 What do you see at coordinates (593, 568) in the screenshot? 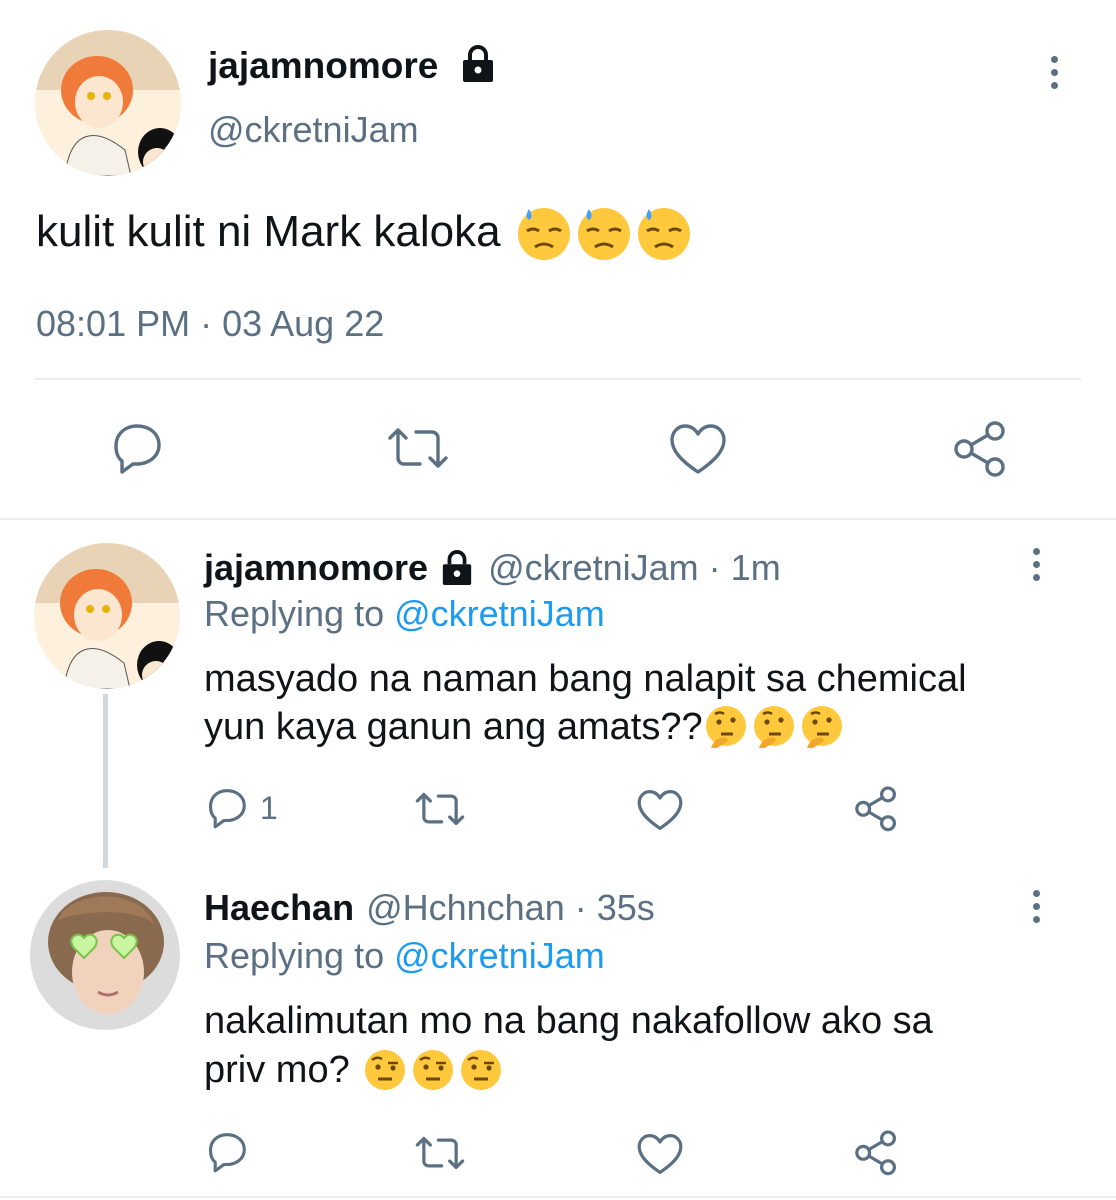
I see `reply1-handle: @ckretniJam` at bounding box center [593, 568].